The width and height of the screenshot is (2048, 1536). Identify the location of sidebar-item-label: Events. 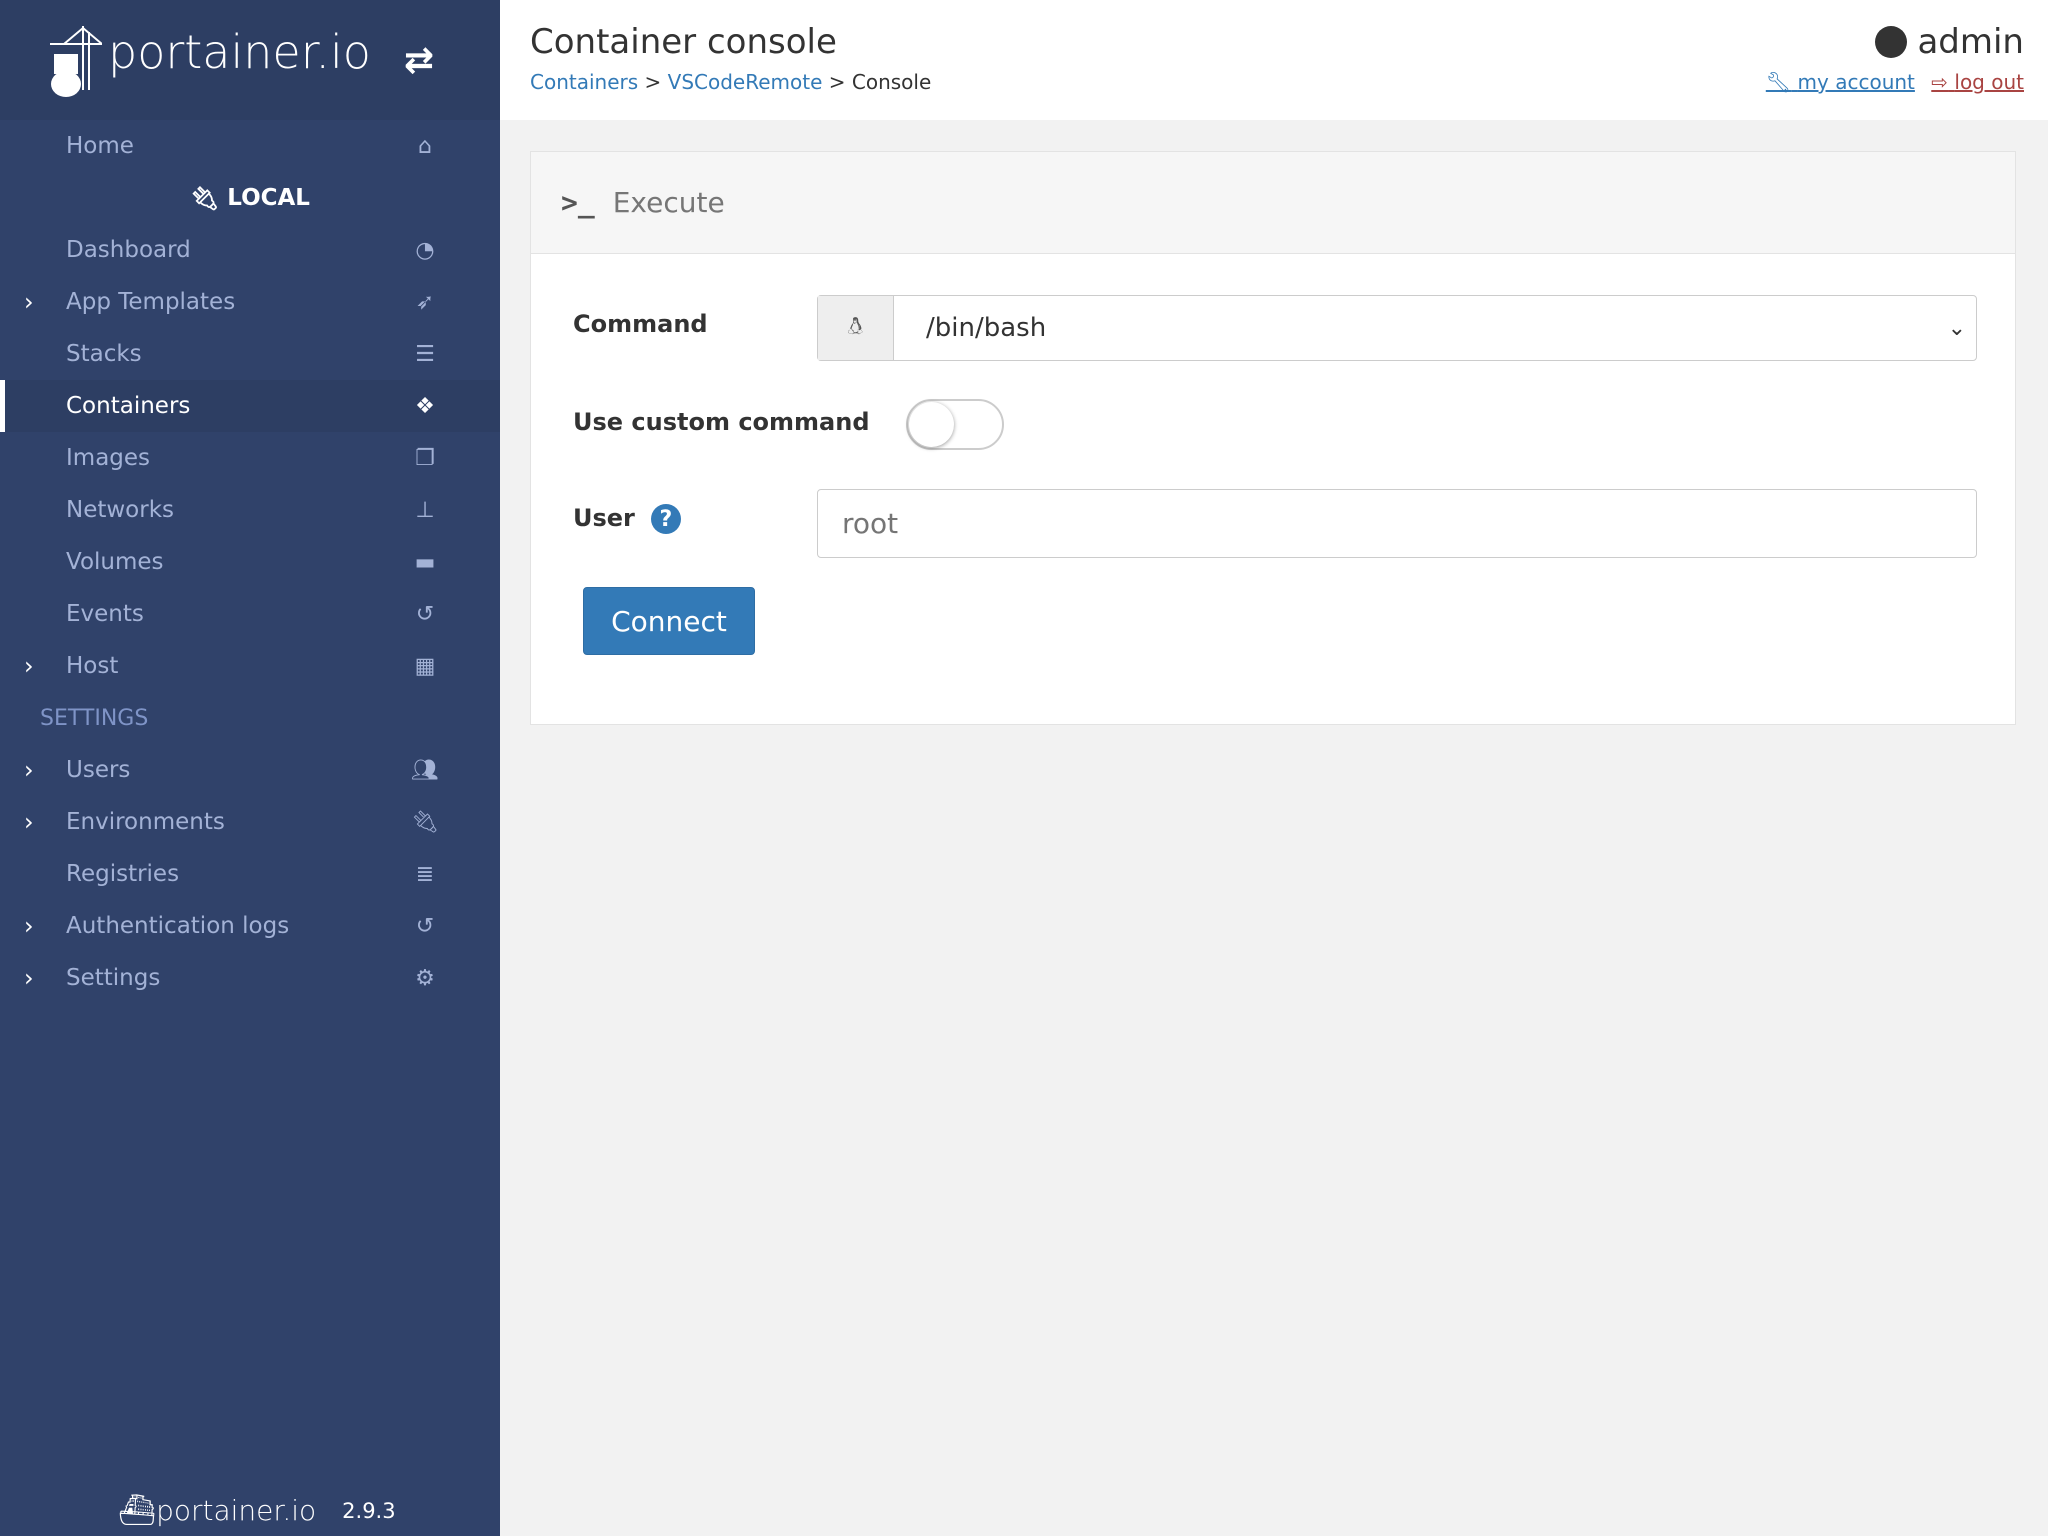
(105, 614).